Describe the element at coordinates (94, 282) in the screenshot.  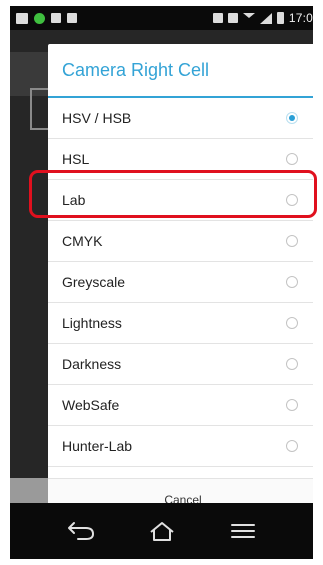
I see `option-label: Greyscale` at that location.